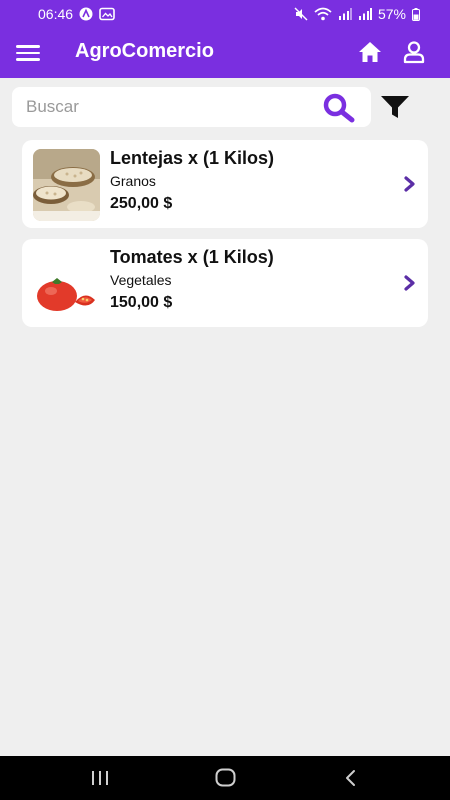 The image size is (450, 800). What do you see at coordinates (133, 181) in the screenshot?
I see `product-category: Granos` at bounding box center [133, 181].